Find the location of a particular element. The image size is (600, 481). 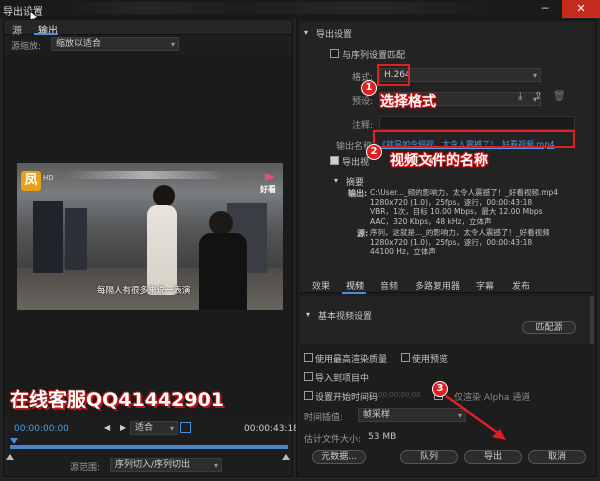

step-badge: 1 is located at coordinates (369, 88).